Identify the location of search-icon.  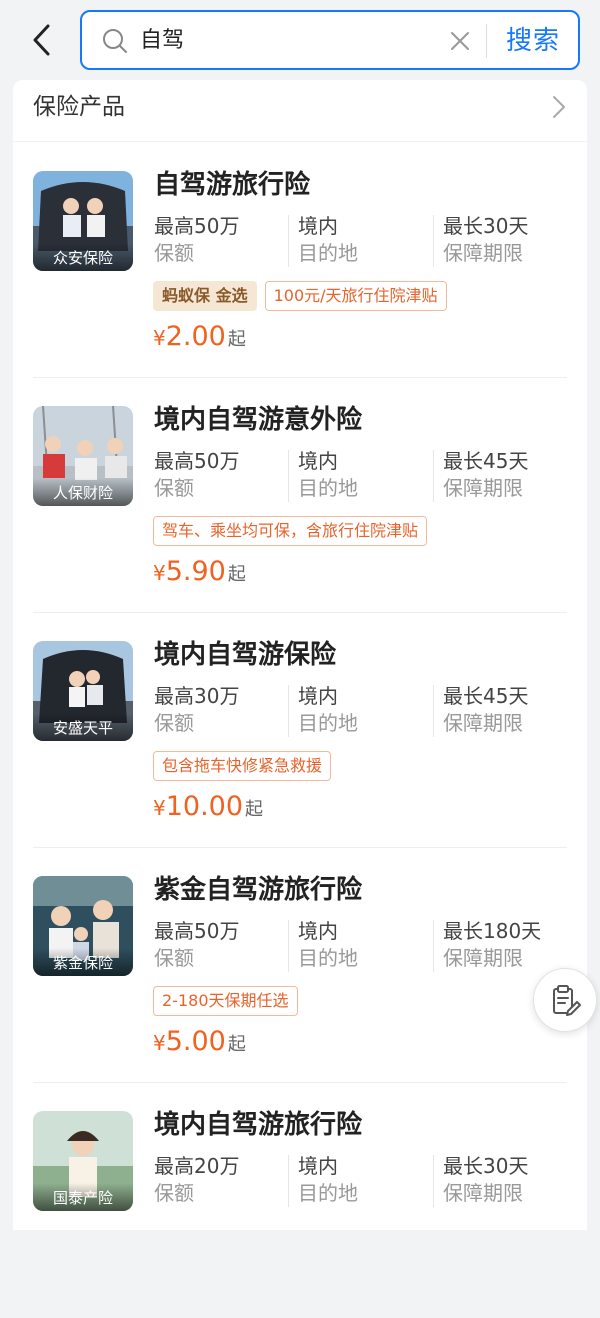
(115, 41).